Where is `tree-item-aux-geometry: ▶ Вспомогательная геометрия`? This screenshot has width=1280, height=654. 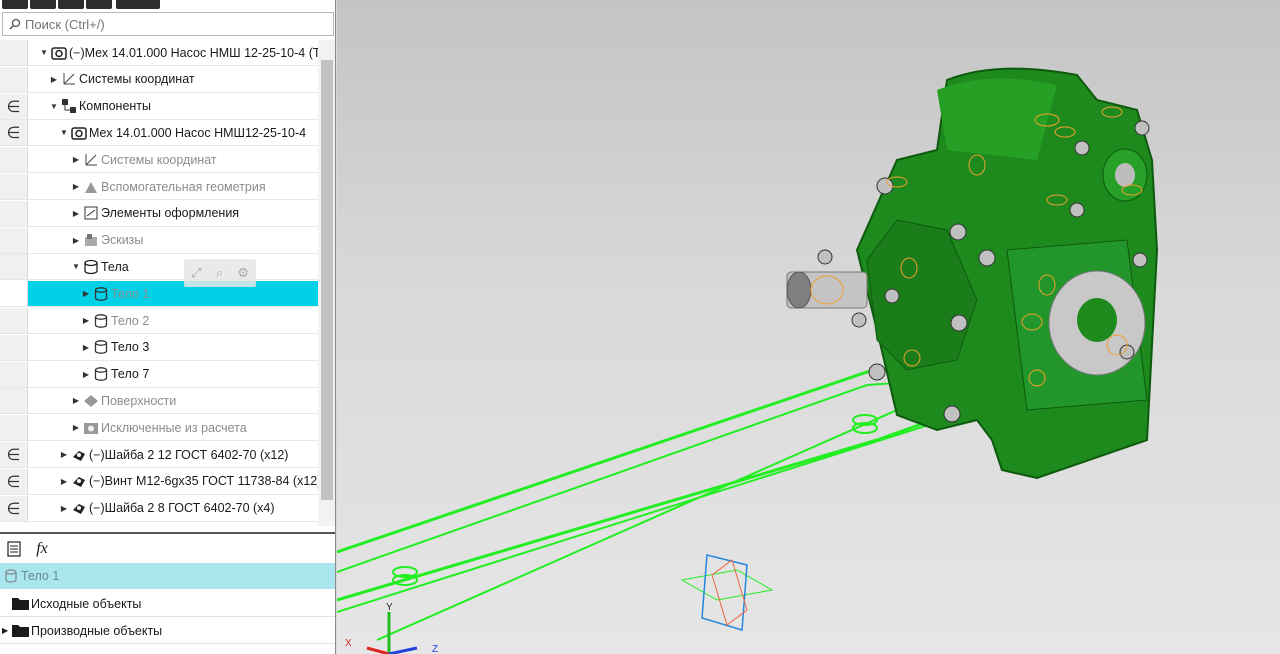
tree-item-aux-geometry: ▶ Вспомогательная геометрия is located at coordinates (159, 187).